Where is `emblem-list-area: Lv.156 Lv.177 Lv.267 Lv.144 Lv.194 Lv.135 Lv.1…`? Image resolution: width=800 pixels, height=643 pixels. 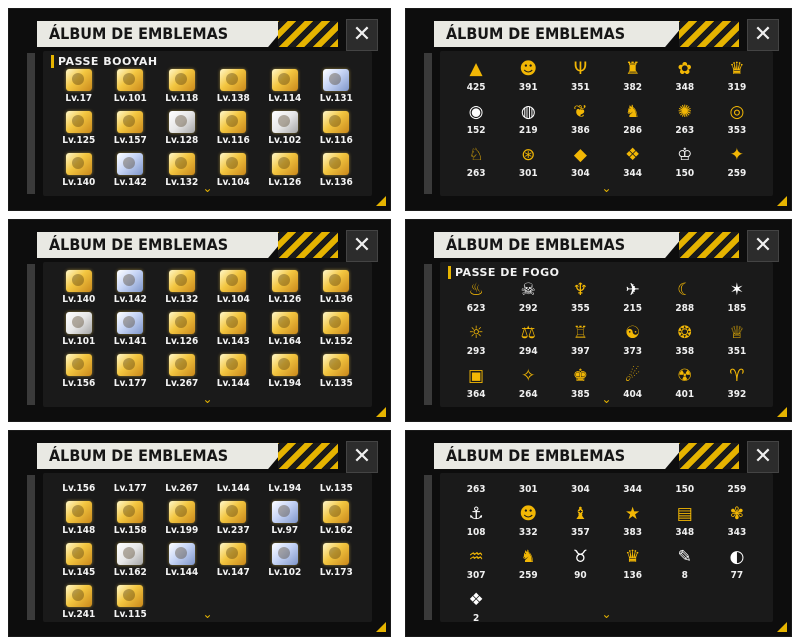 emblem-list-area: Lv.156 Lv.177 Lv.267 Lv.144 Lv.194 Lv.135 Lv.1… is located at coordinates (207, 547).